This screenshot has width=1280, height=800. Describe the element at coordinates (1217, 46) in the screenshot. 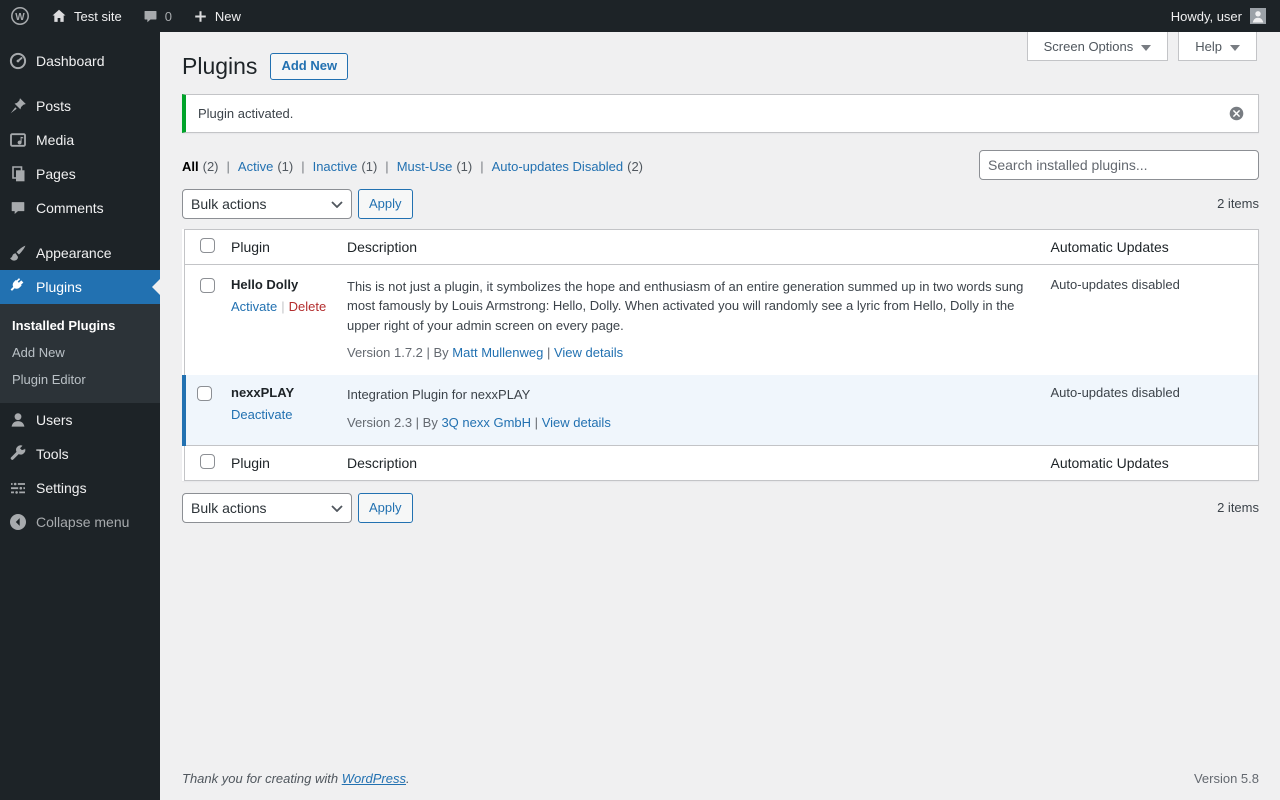

I see `help-tab: Help` at that location.